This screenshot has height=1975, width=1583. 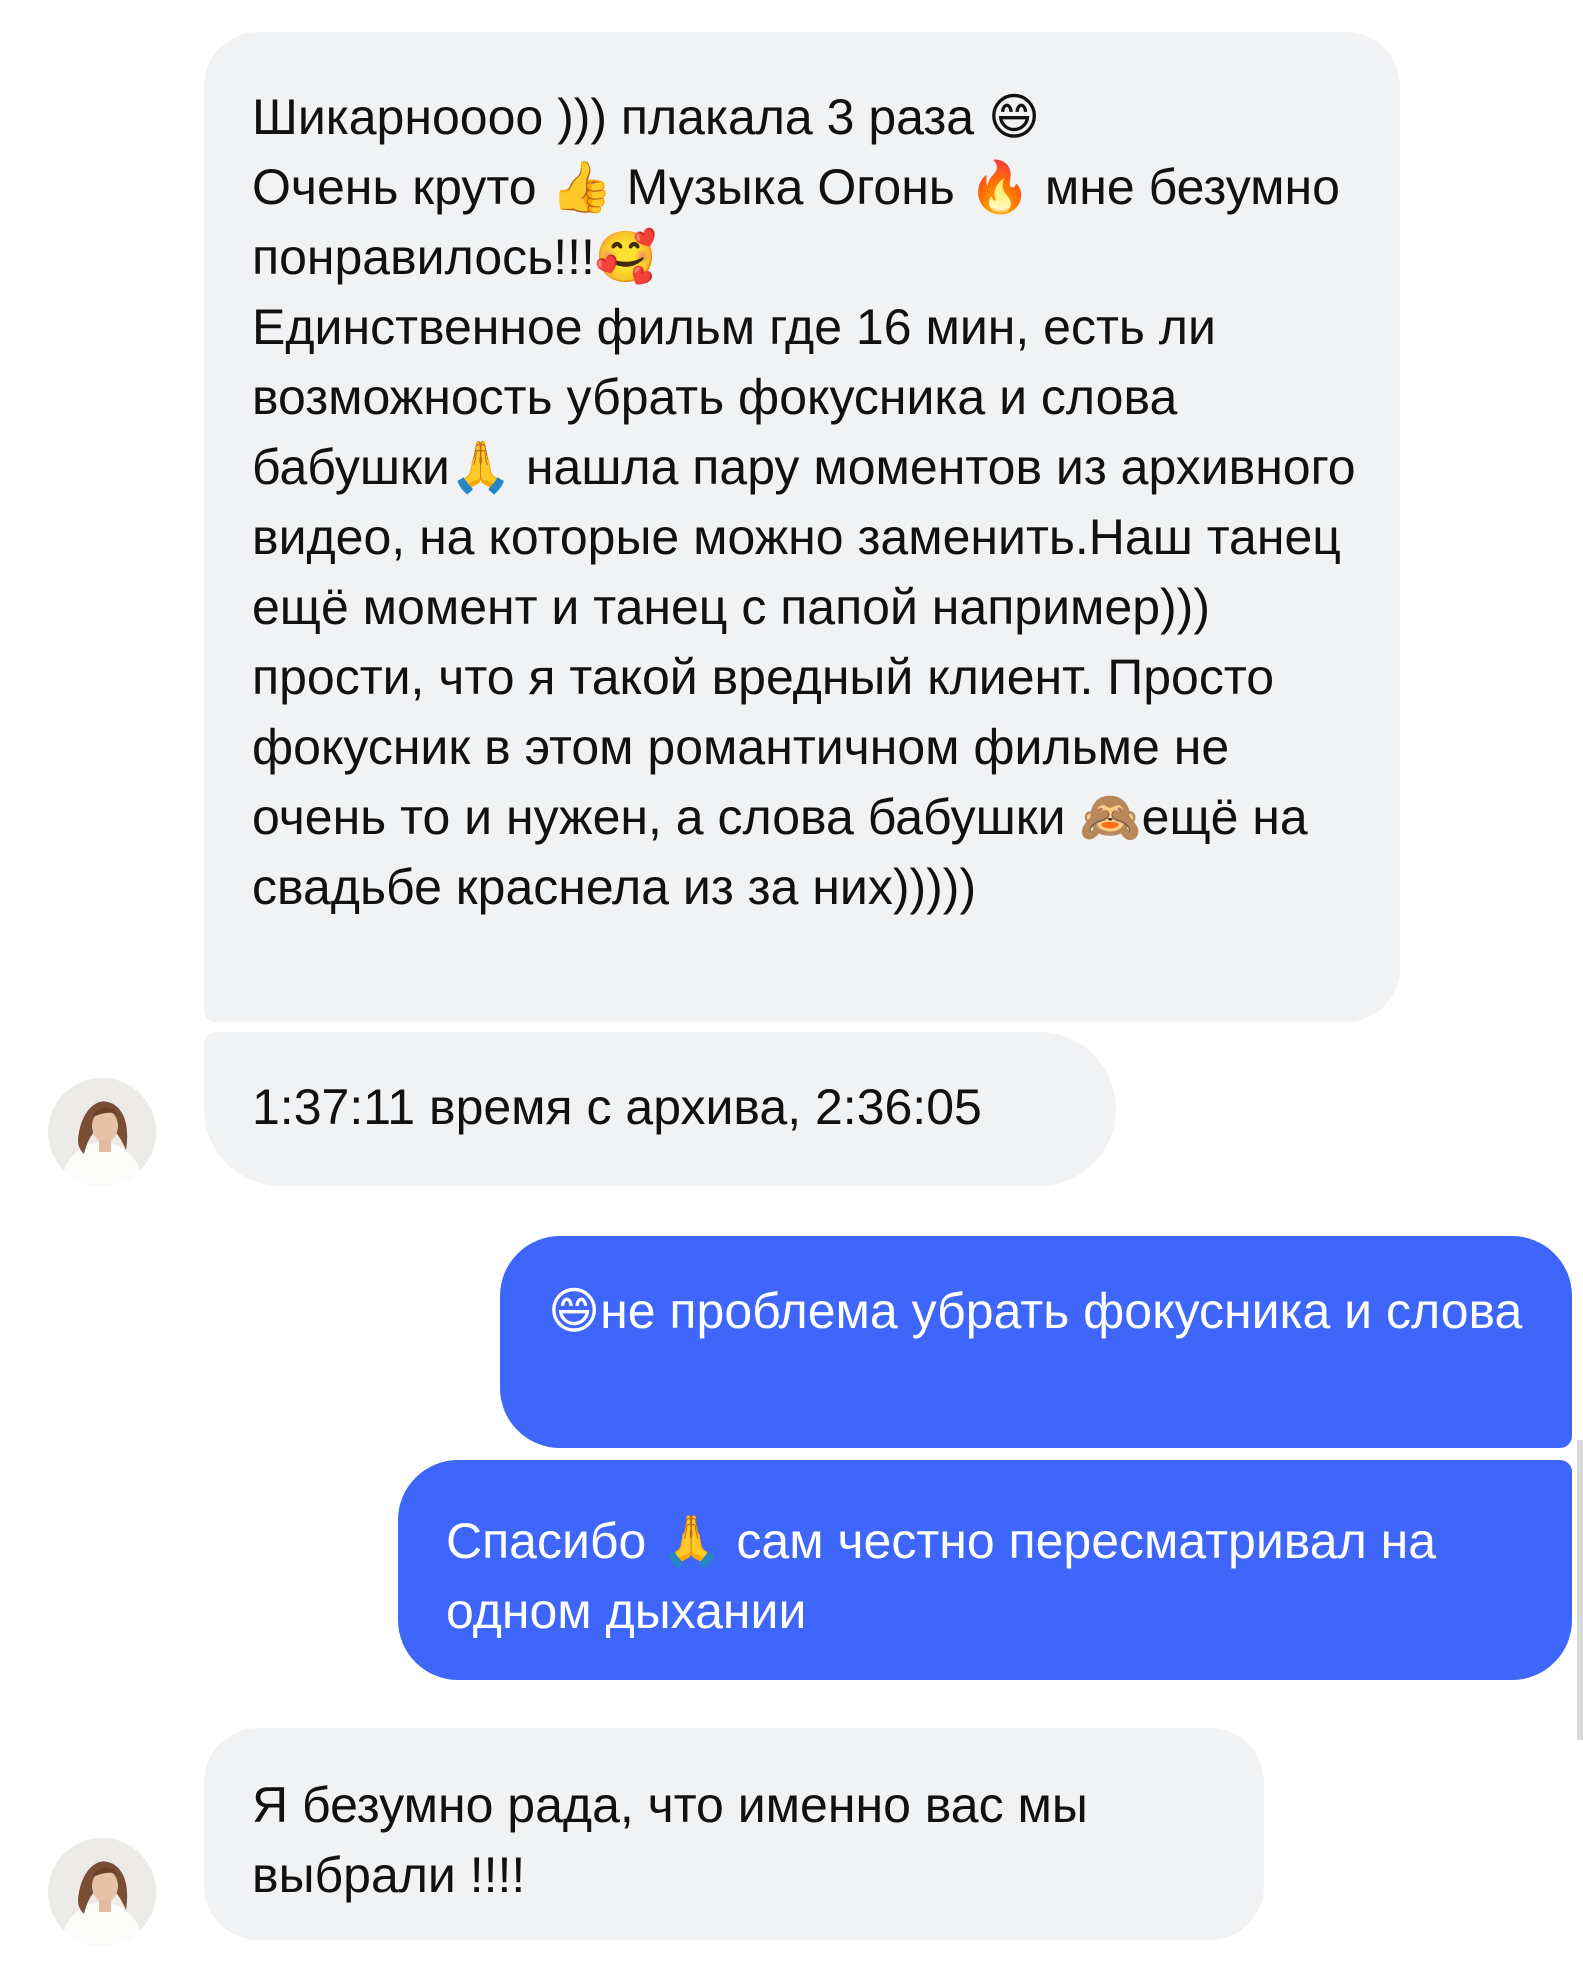 What do you see at coordinates (660, 1109) in the screenshot?
I see `message-bubble-incoming: 1:37:11 время с архива, 2:36:05` at bounding box center [660, 1109].